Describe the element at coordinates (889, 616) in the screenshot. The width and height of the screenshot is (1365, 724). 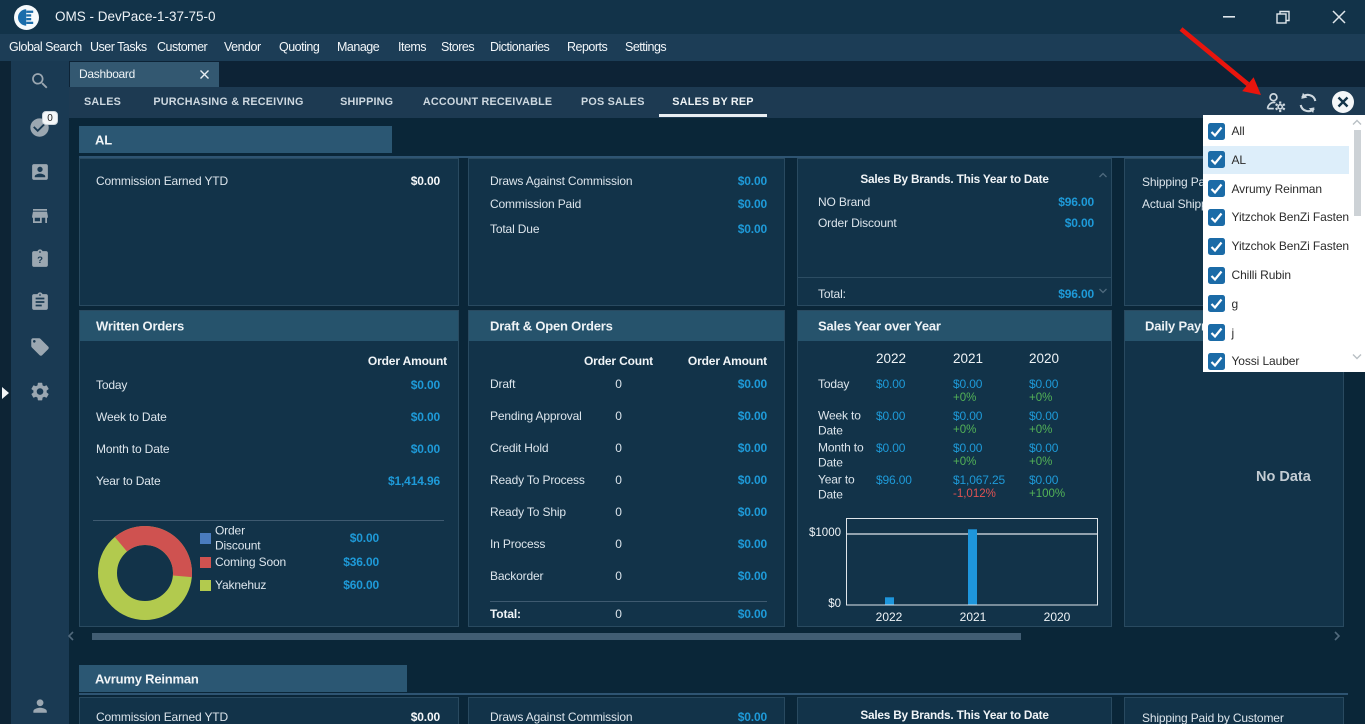
I see `svg-text: 2022` at that location.